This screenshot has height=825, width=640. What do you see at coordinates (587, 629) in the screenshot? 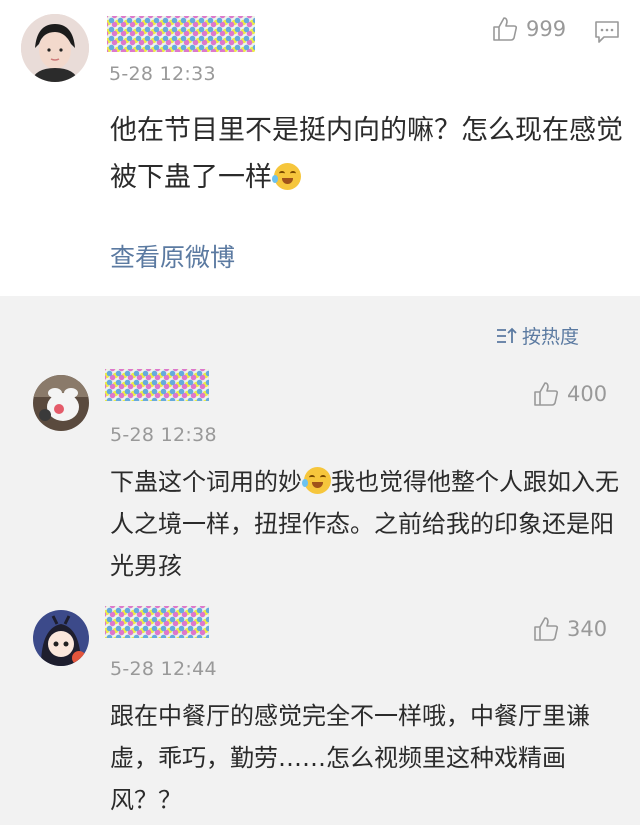
I see `like-count: 340` at bounding box center [587, 629].